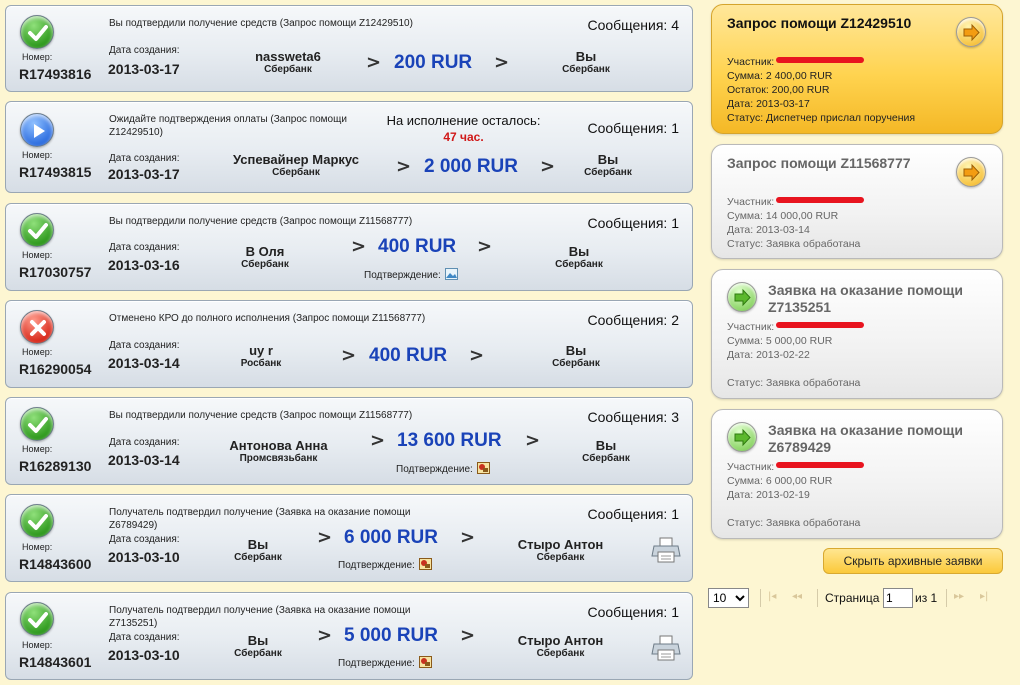  Describe the element at coordinates (55, 662) in the screenshot. I see `transaction-number: R14843601` at that location.